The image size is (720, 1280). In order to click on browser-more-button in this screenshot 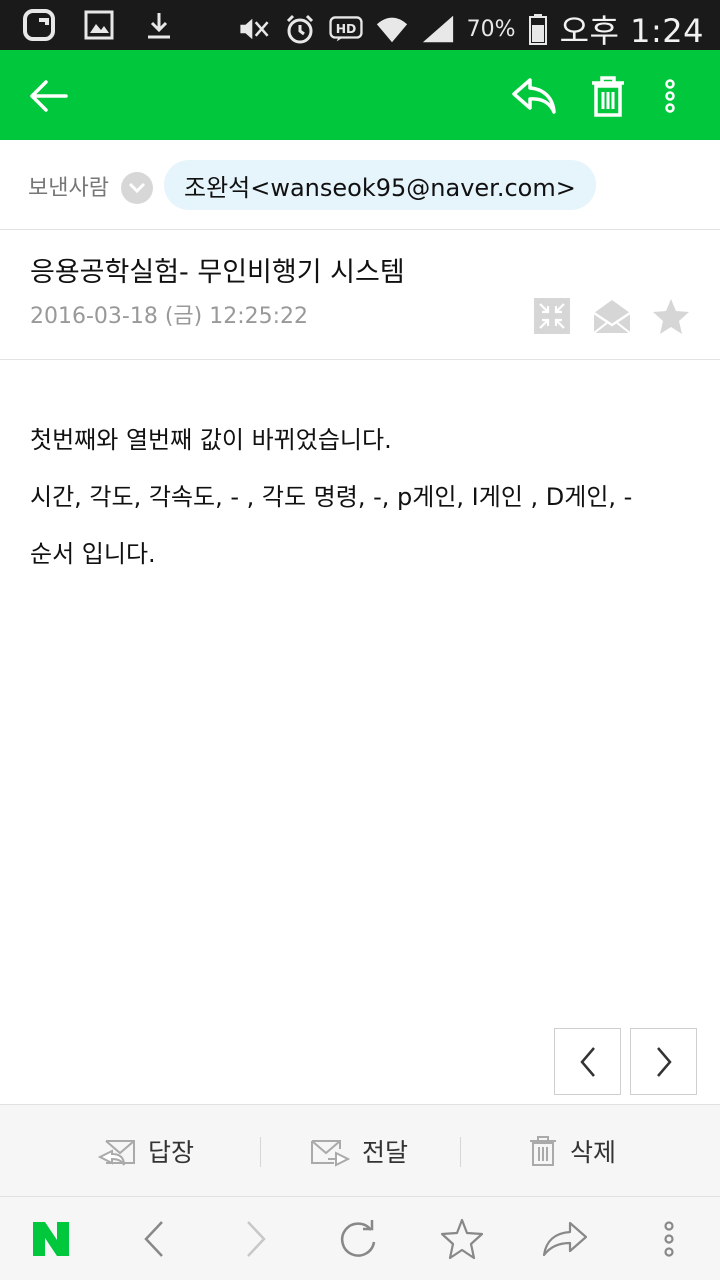, I will do `click(669, 1239)`.